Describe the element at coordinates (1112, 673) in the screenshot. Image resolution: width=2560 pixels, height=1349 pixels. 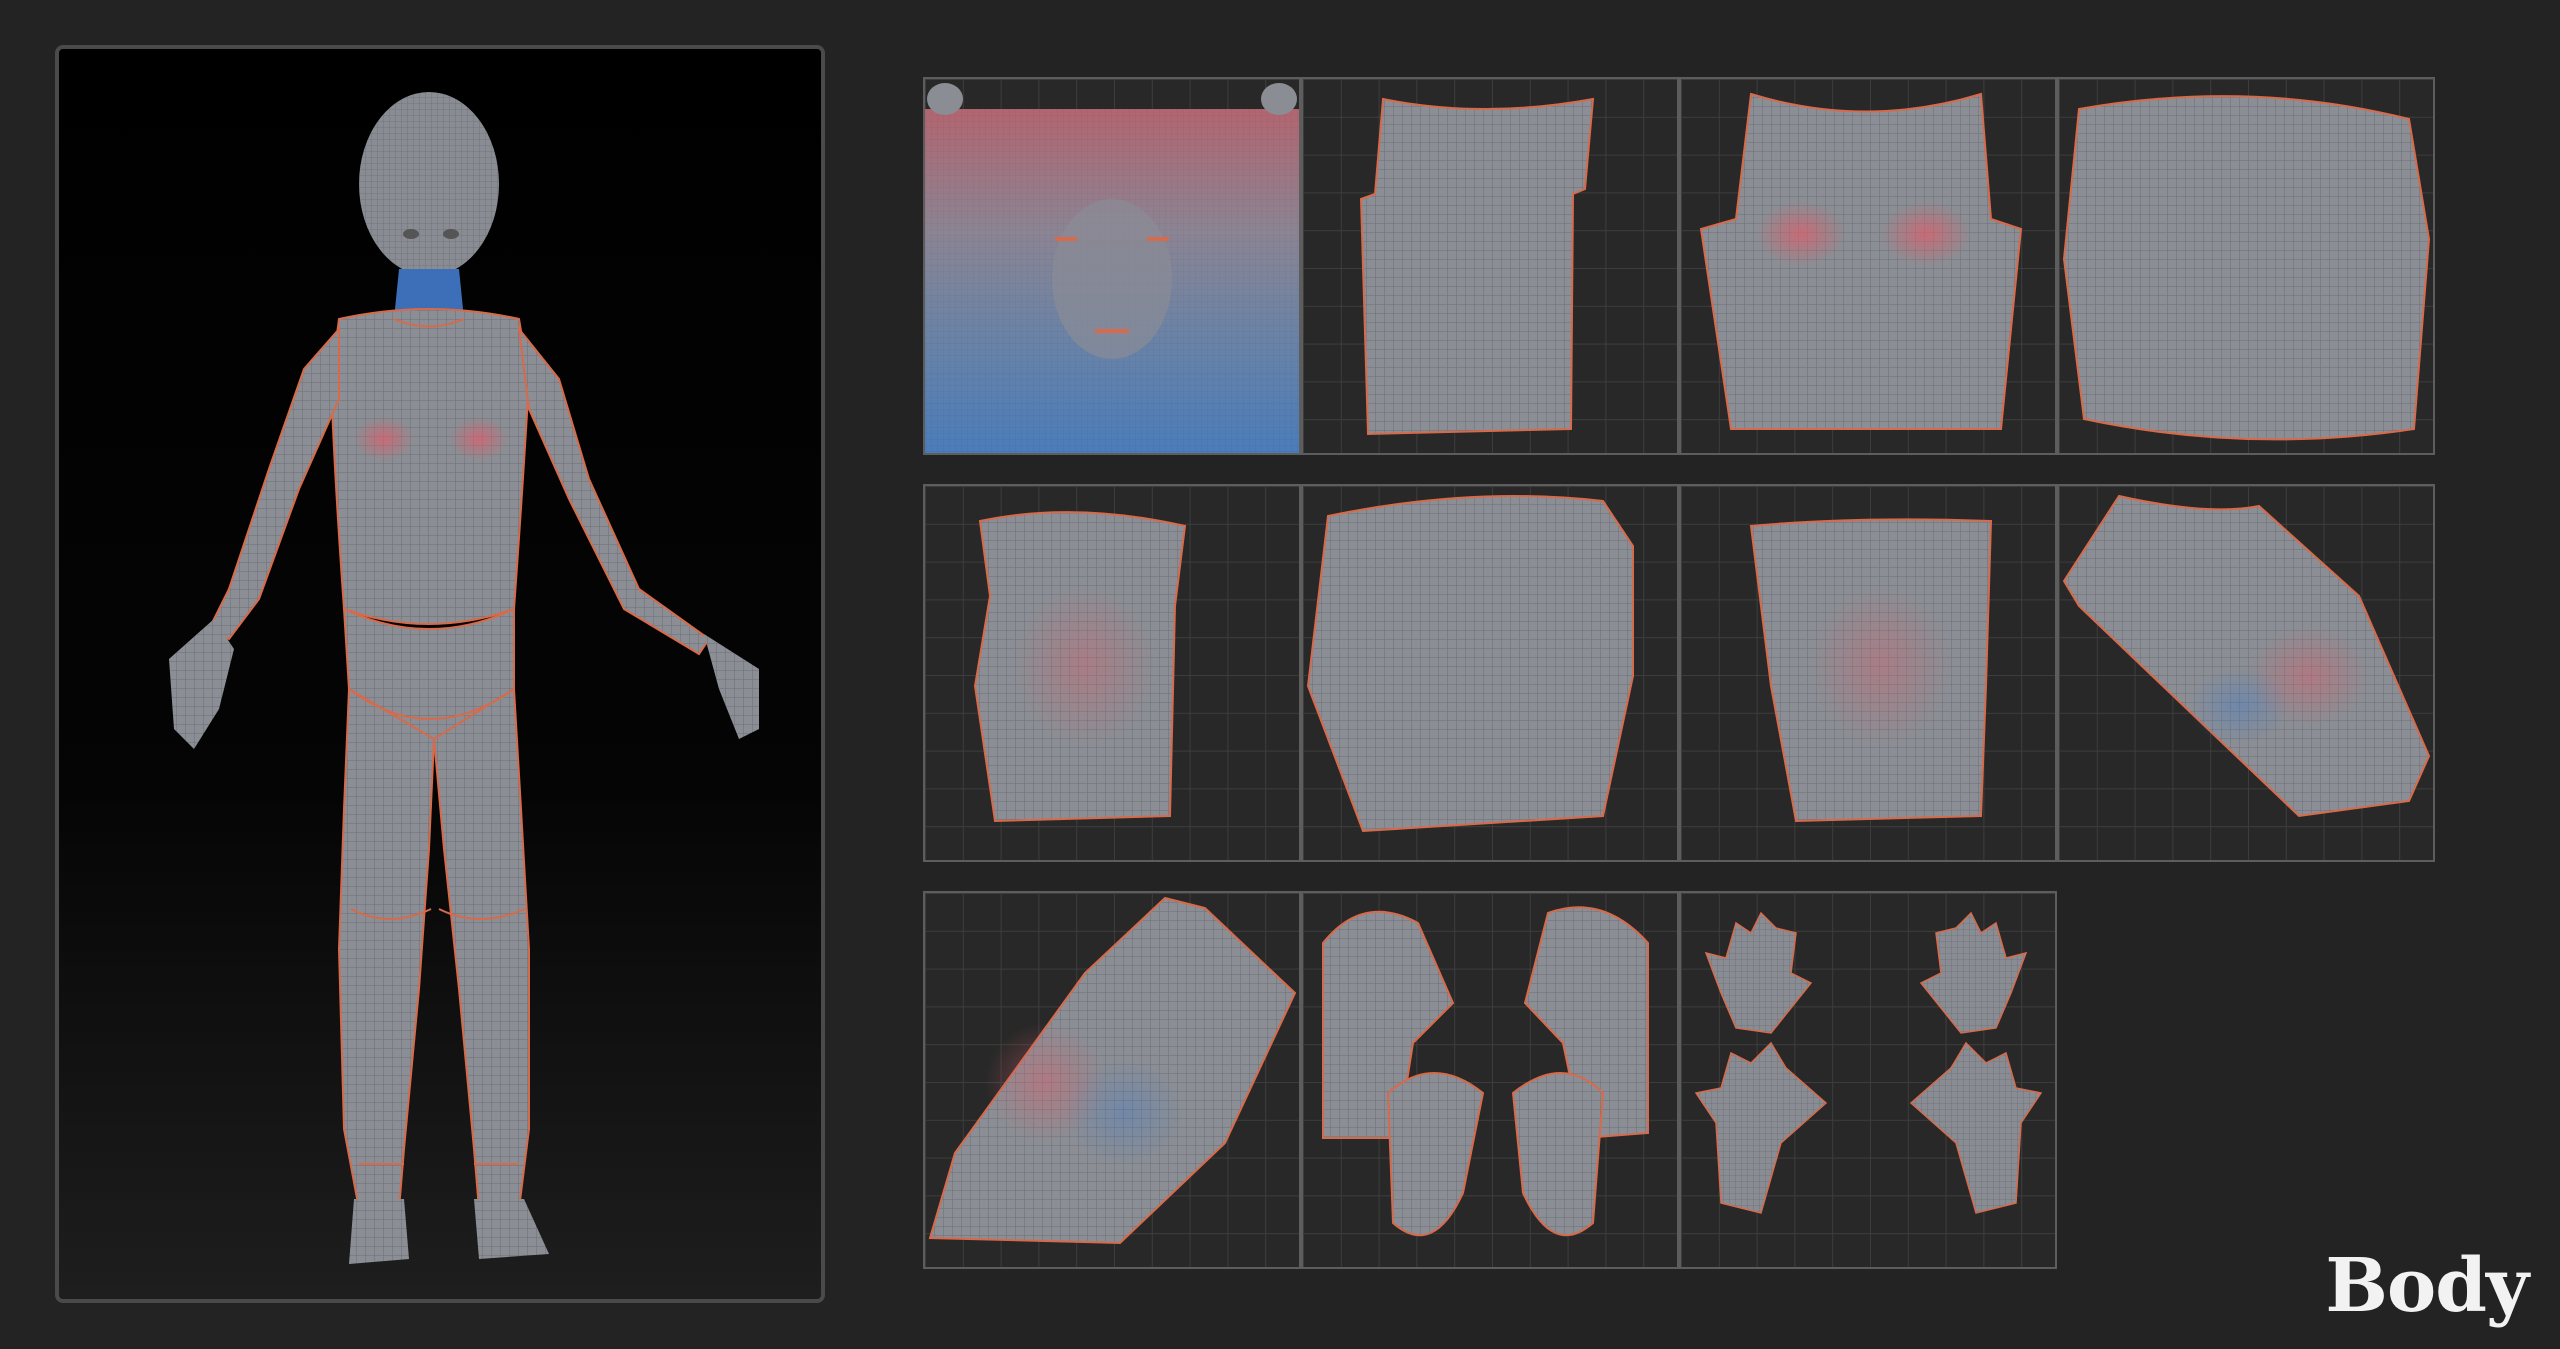
I see `uv-tile-hip-left` at that location.